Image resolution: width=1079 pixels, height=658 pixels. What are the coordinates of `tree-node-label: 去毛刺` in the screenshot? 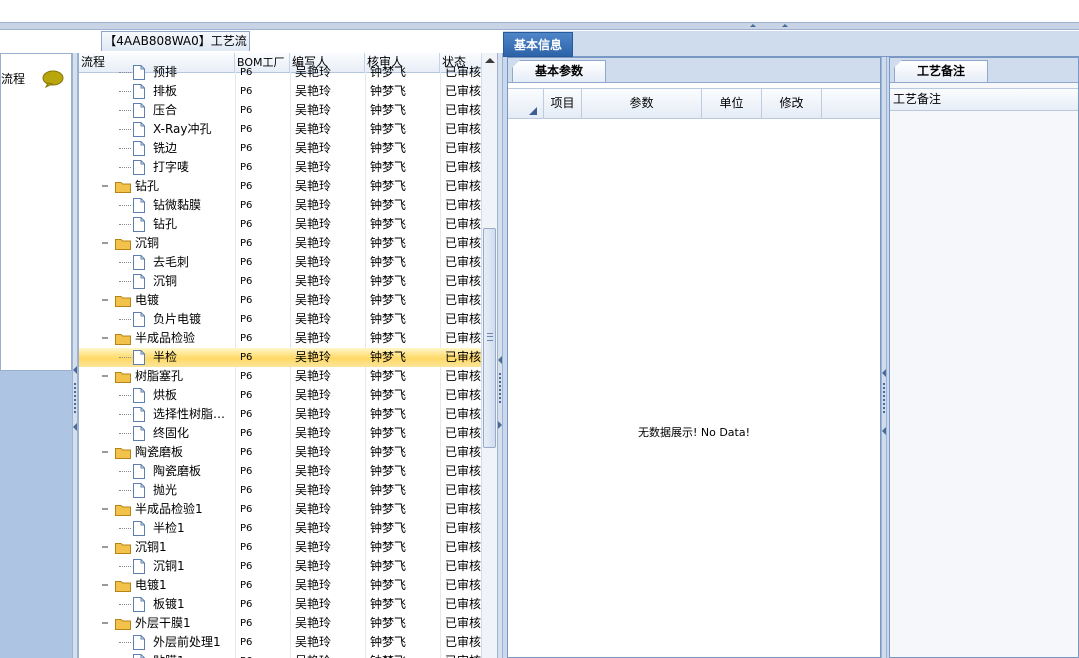 It's located at (171, 262).